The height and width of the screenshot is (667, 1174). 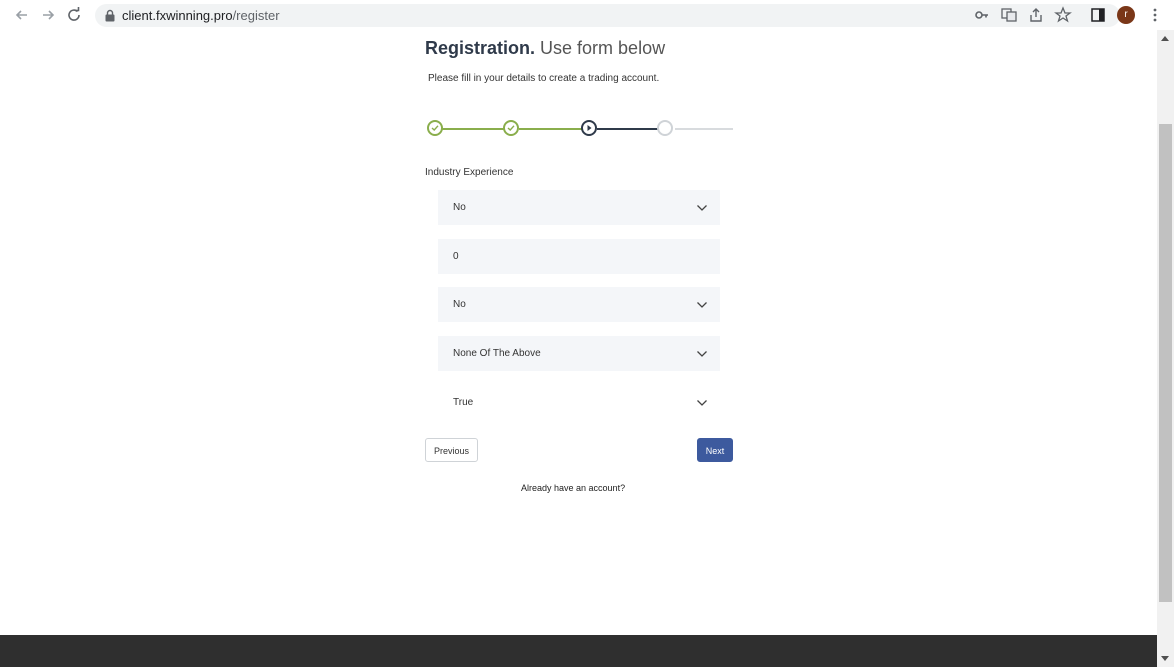 I want to click on reload-icon, so click(x=74, y=15).